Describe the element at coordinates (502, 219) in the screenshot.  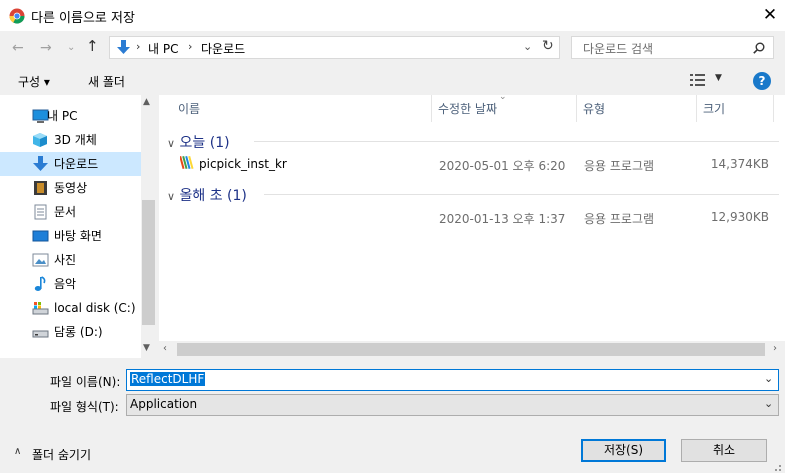
I see `file-modified: 2020-01-13 오후 1:37` at that location.